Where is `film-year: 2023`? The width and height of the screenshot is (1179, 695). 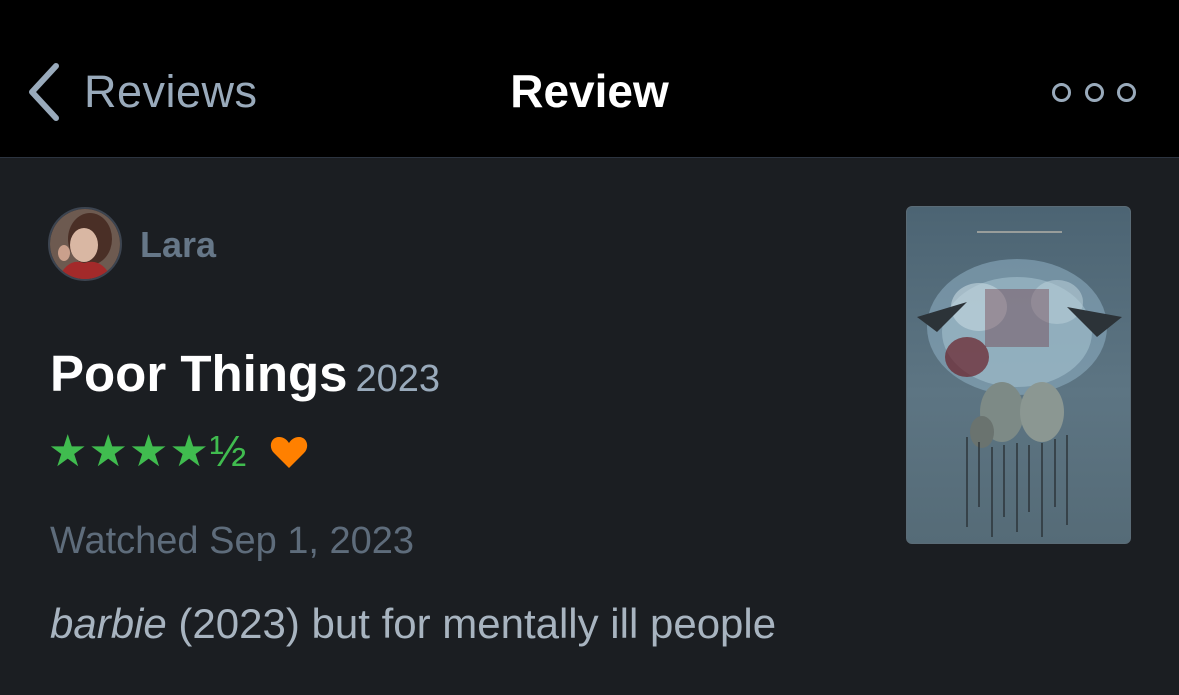
film-year: 2023 is located at coordinates (397, 379).